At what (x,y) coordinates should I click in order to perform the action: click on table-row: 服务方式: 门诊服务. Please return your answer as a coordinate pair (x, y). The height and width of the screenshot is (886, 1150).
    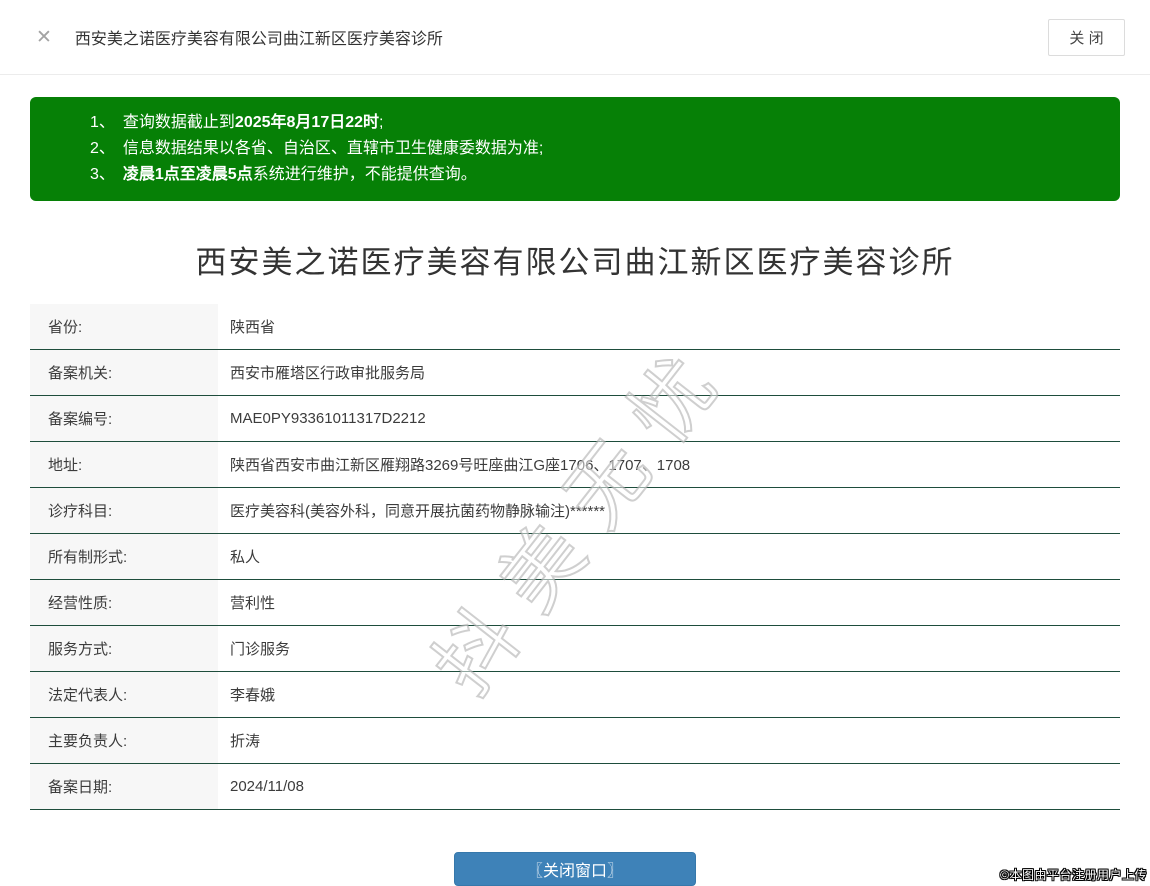
    Looking at the image, I should click on (575, 649).